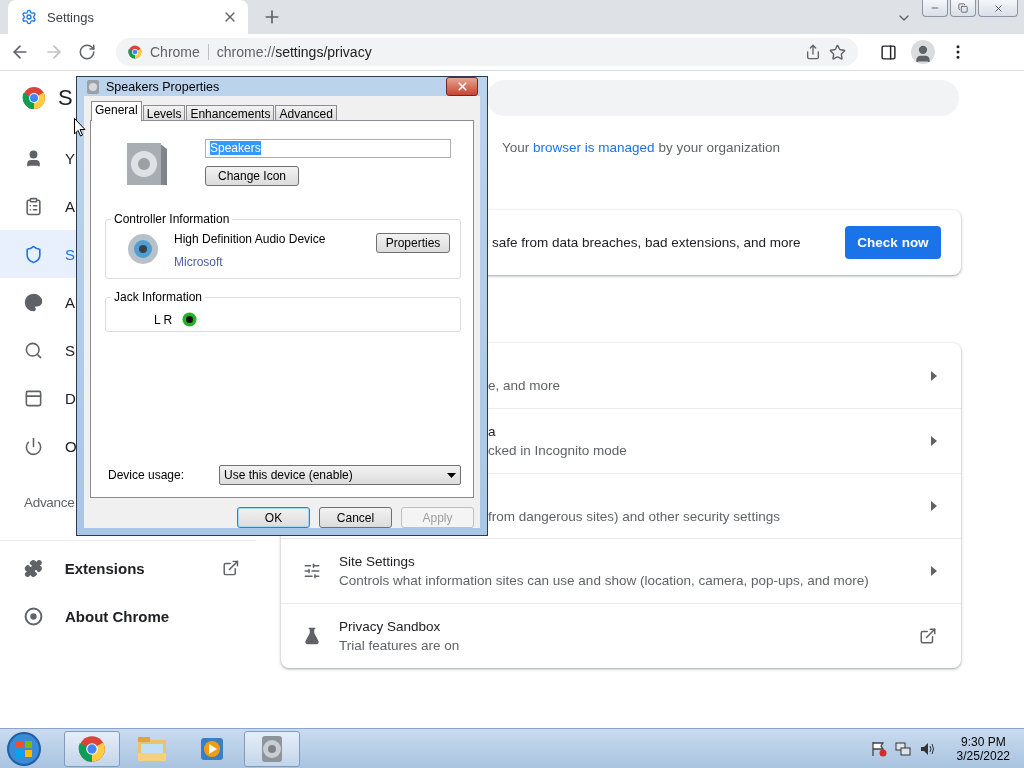 This screenshot has height=768, width=1024. Describe the element at coordinates (634, 516) in the screenshot. I see `row-description: from dangerous sites) and other security settings` at that location.